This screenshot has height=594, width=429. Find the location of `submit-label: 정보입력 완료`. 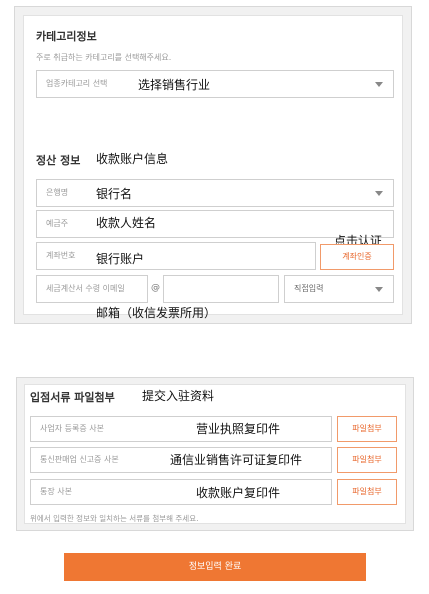

submit-label: 정보입력 완료 is located at coordinates (215, 567).